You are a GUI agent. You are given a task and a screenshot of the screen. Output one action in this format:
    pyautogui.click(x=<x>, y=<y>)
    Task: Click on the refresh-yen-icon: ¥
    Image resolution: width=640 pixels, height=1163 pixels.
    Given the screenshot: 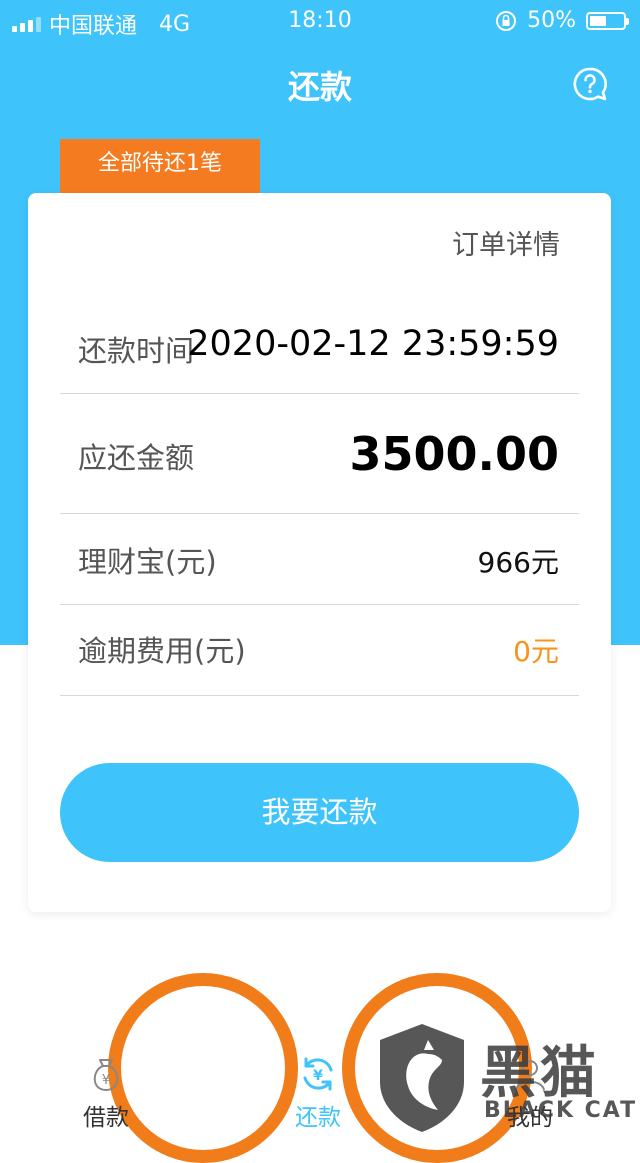 What is the action you would take?
    pyautogui.click(x=318, y=1074)
    